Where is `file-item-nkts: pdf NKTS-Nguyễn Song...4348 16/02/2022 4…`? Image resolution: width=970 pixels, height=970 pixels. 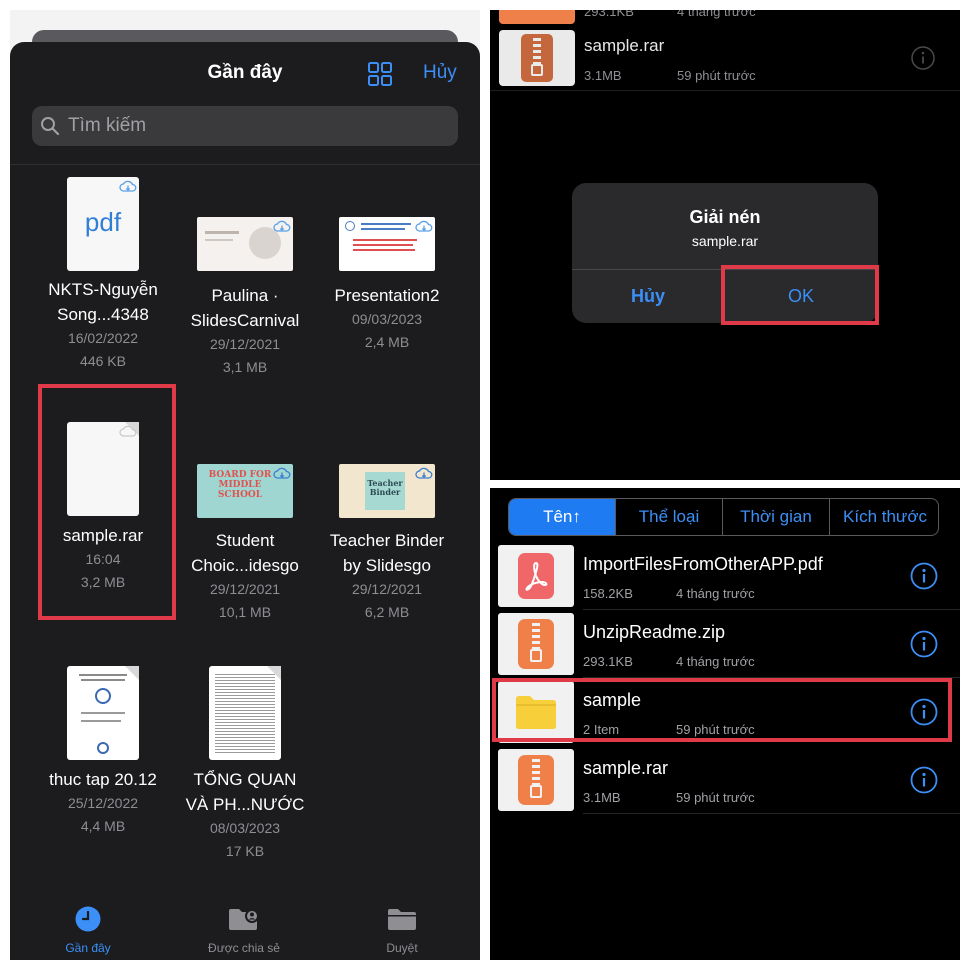
file-item-nkts: pdf NKTS-Nguyễn Song...4348 16/02/2022 4… is located at coordinates (103, 275).